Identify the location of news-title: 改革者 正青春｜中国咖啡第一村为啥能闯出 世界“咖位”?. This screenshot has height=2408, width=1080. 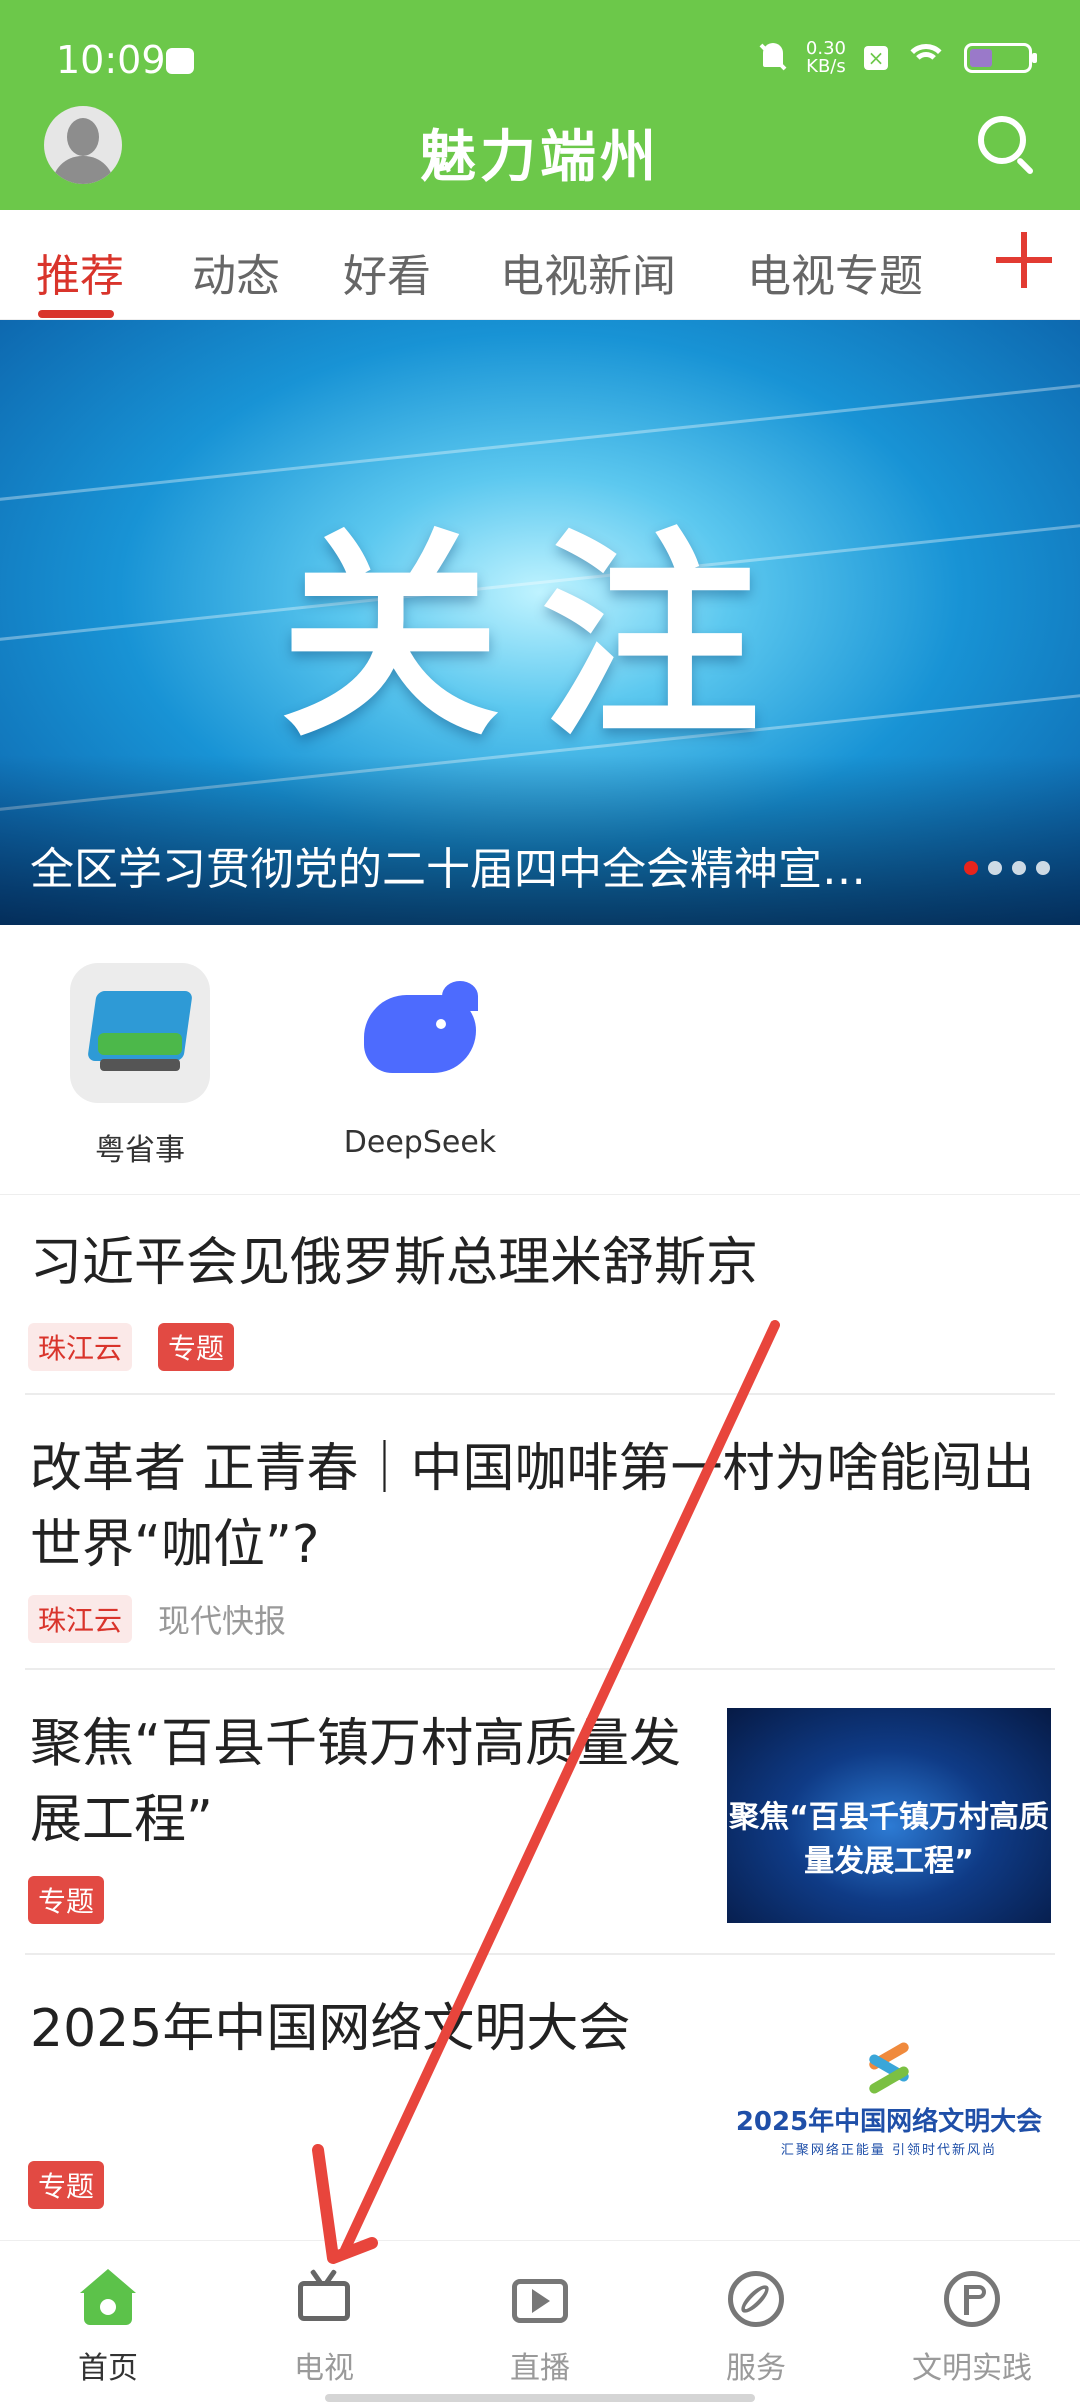
(532, 1507).